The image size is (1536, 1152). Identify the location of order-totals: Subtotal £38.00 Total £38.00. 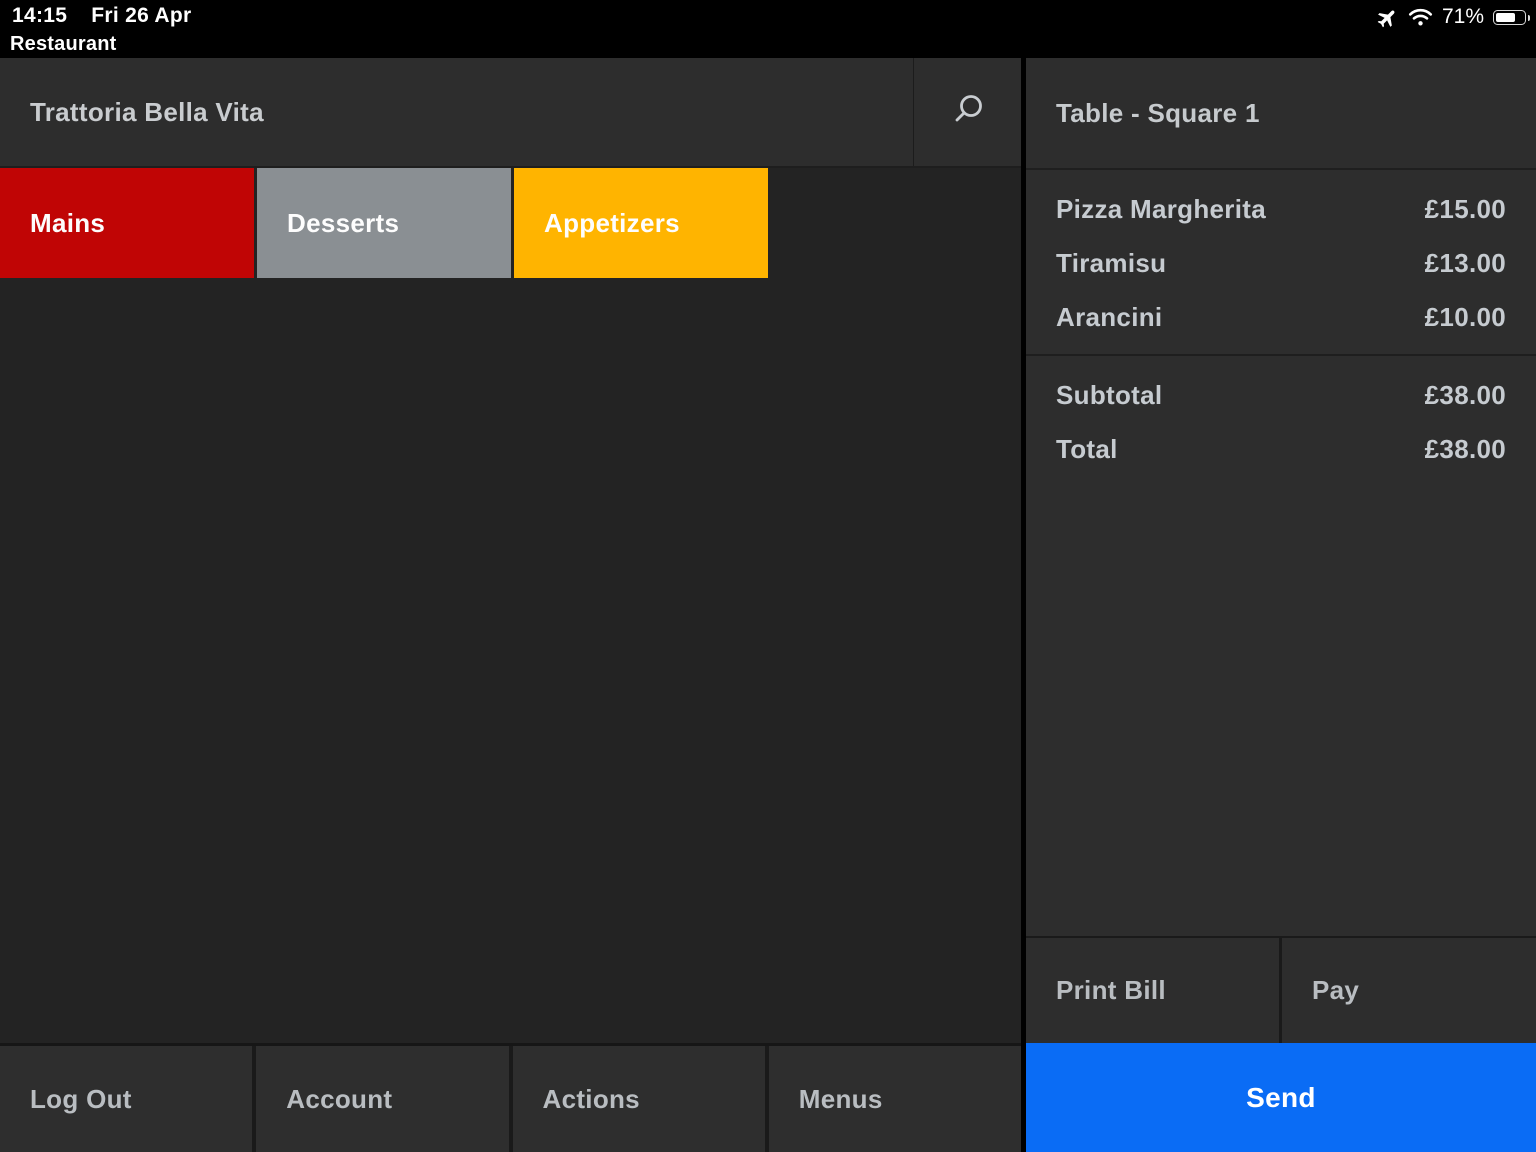
(1281, 416).